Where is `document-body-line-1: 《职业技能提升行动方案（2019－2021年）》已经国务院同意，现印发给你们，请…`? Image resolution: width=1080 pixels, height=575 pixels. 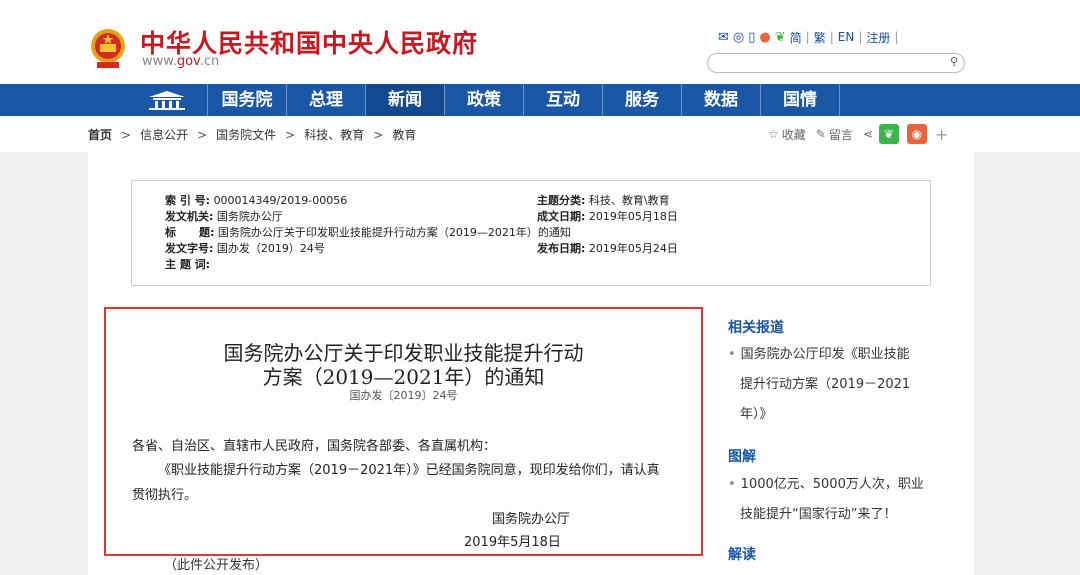 document-body-line-1: 《职业技能提升行动方案（2019－2021年）》已经国务院同意，现印发给你们，请… is located at coordinates (409, 470).